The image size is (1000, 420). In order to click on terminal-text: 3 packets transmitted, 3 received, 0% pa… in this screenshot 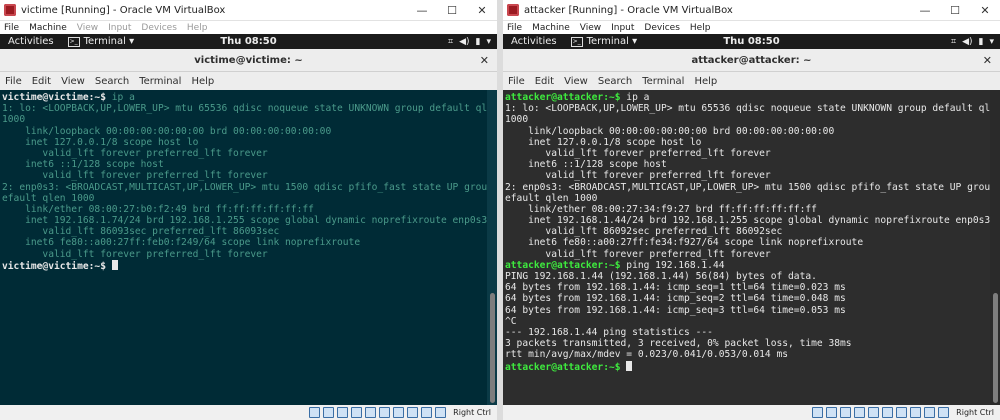, I will do `click(678, 344)`.